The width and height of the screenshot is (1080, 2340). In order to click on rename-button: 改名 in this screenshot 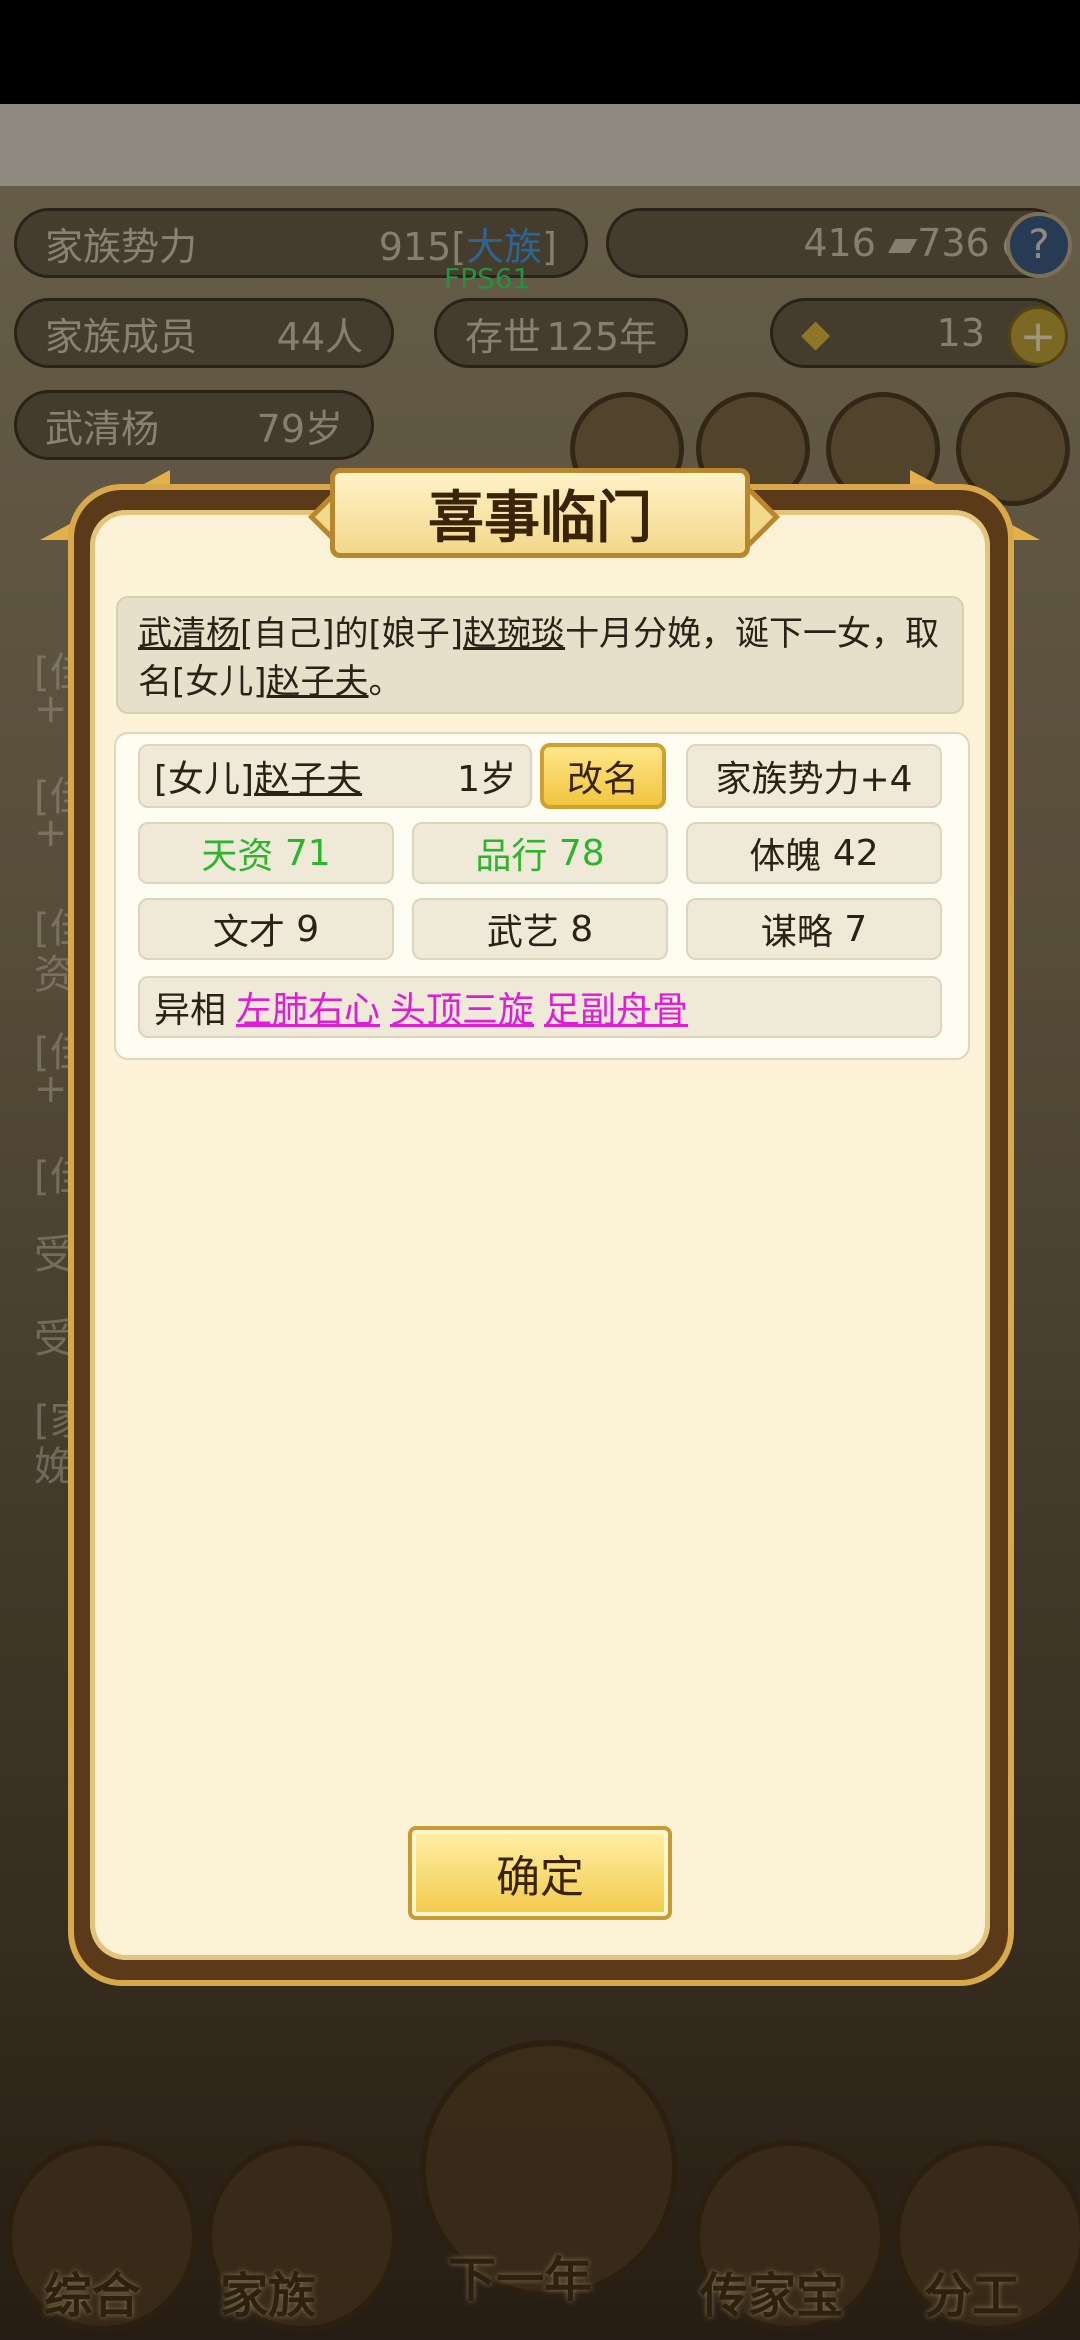, I will do `click(603, 776)`.